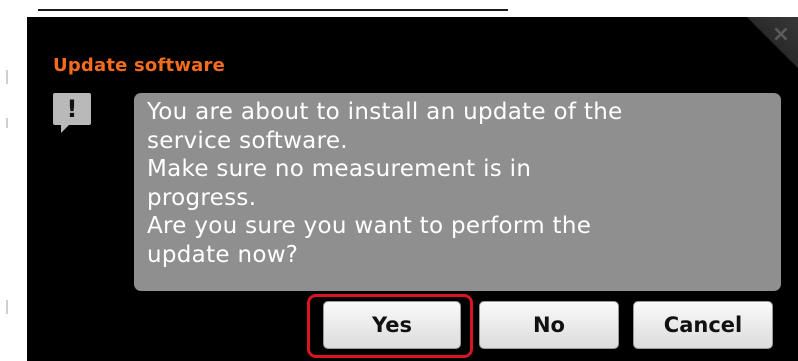  Describe the element at coordinates (223, 254) in the screenshot. I see `message-line: update now?` at that location.